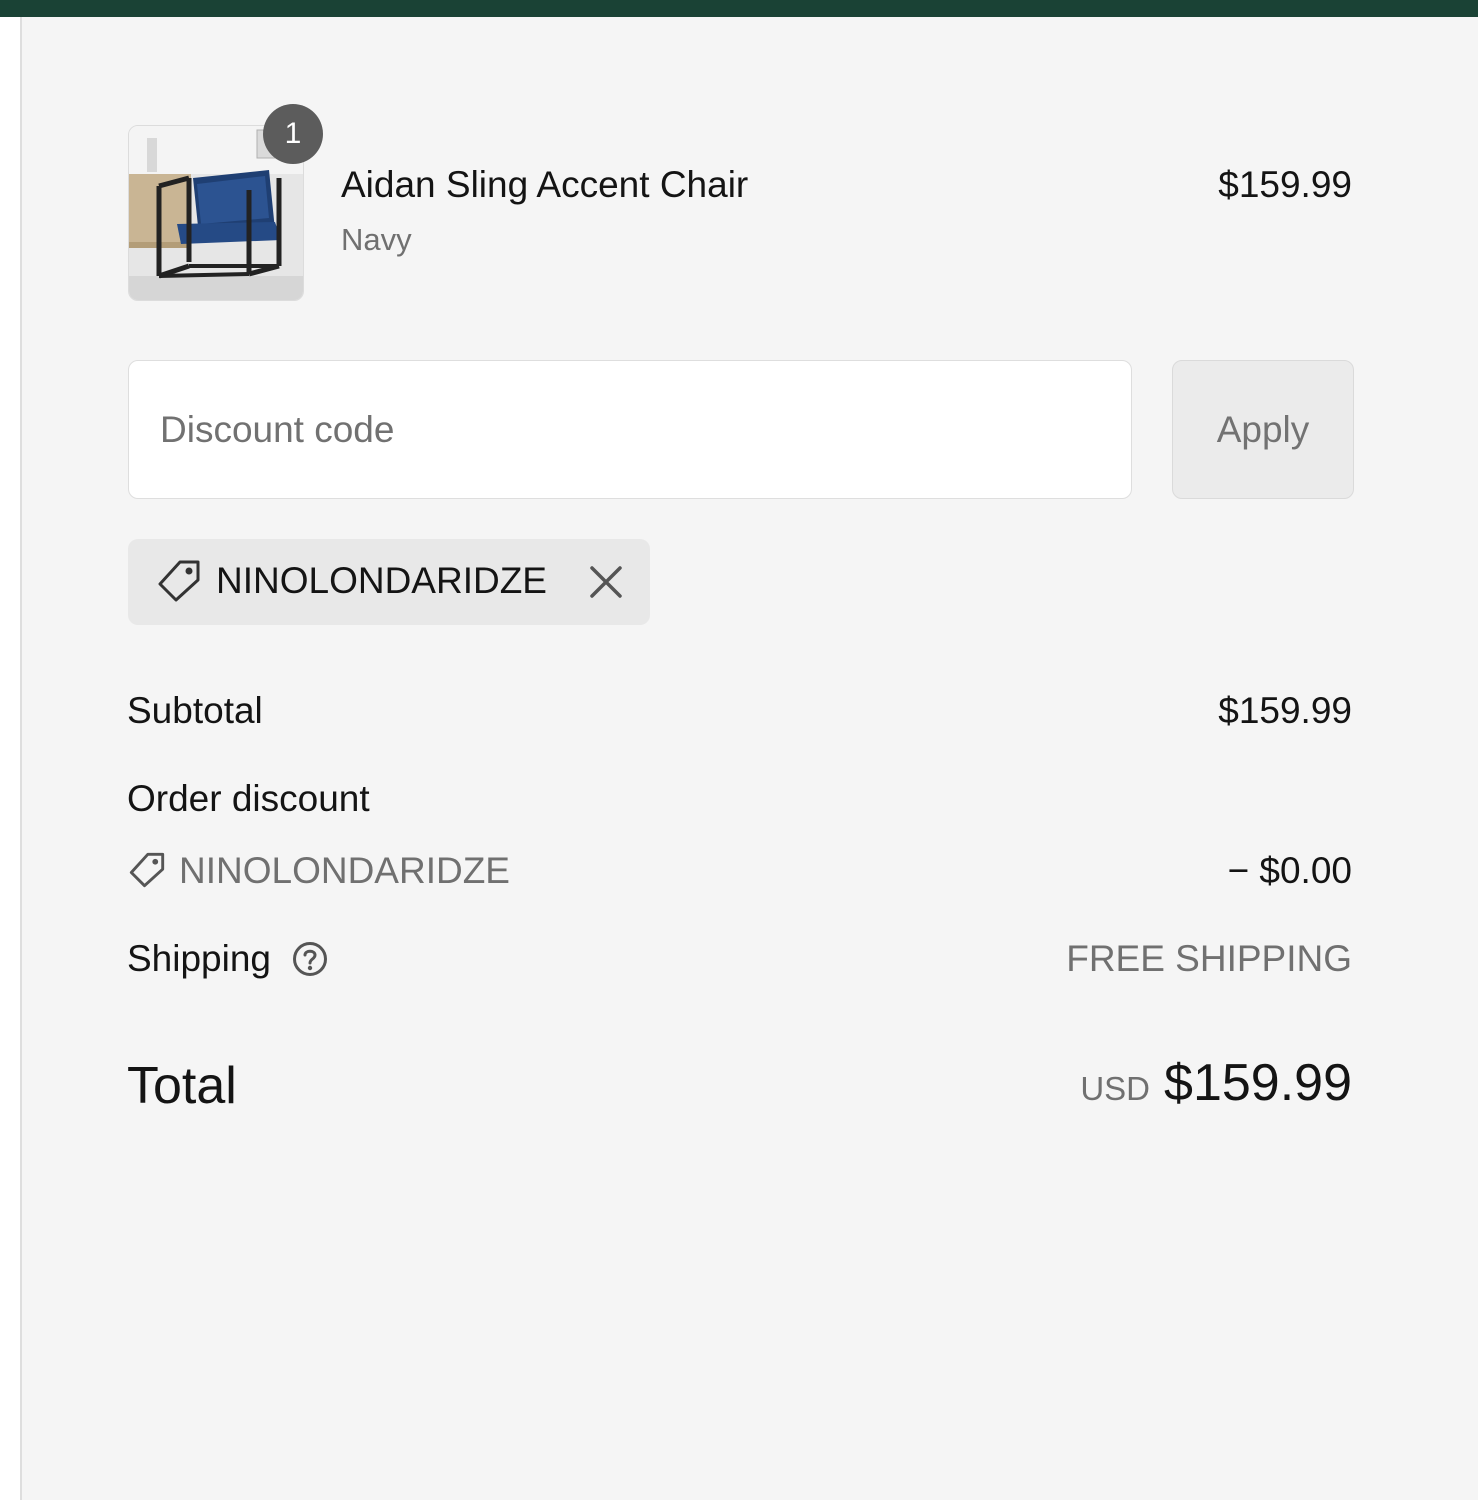 The width and height of the screenshot is (1478, 1500). Describe the element at coordinates (10, 758) in the screenshot. I see `main-pane` at that location.